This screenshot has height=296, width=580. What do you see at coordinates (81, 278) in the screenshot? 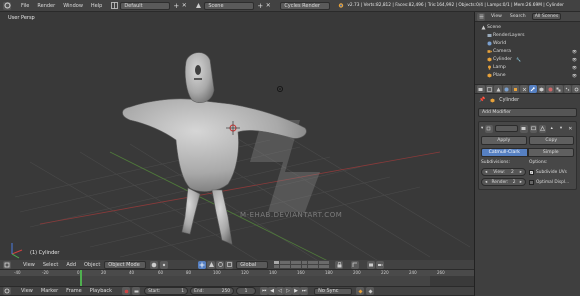
I see `playhead` at bounding box center [81, 278].